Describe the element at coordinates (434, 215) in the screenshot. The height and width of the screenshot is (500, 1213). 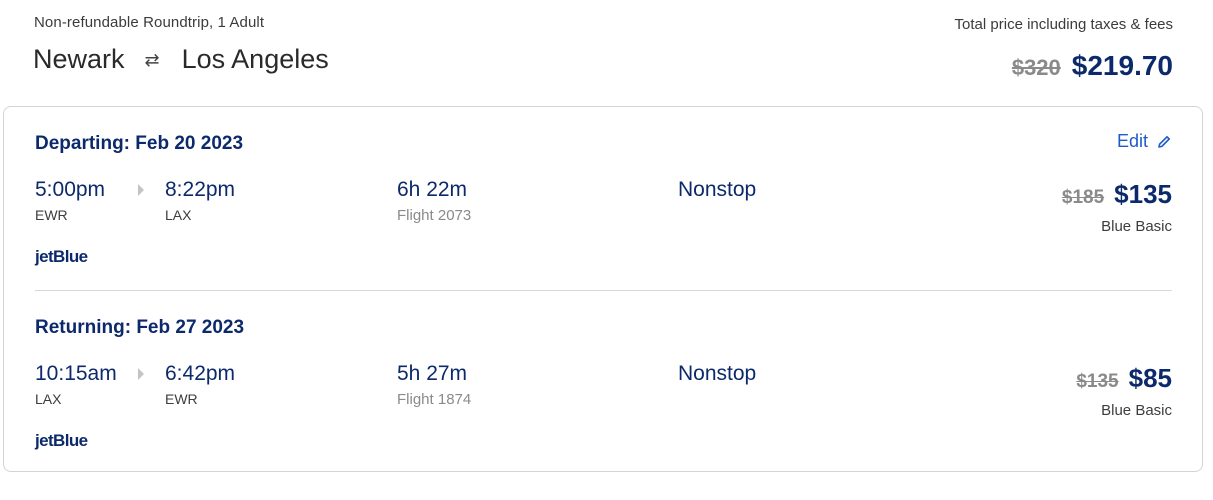
I see `flight-number: Flight 2073` at that location.